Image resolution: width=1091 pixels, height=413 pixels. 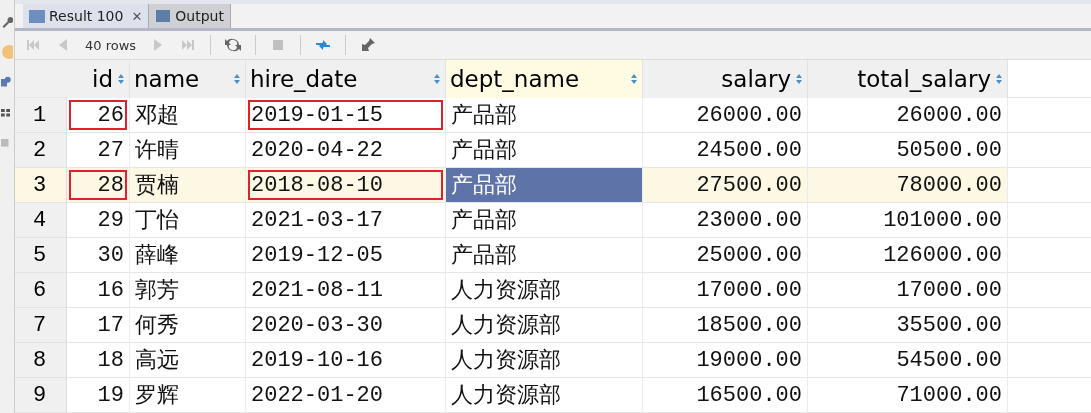 I want to click on table-cell: 2020-04-22, so click(x=346, y=150).